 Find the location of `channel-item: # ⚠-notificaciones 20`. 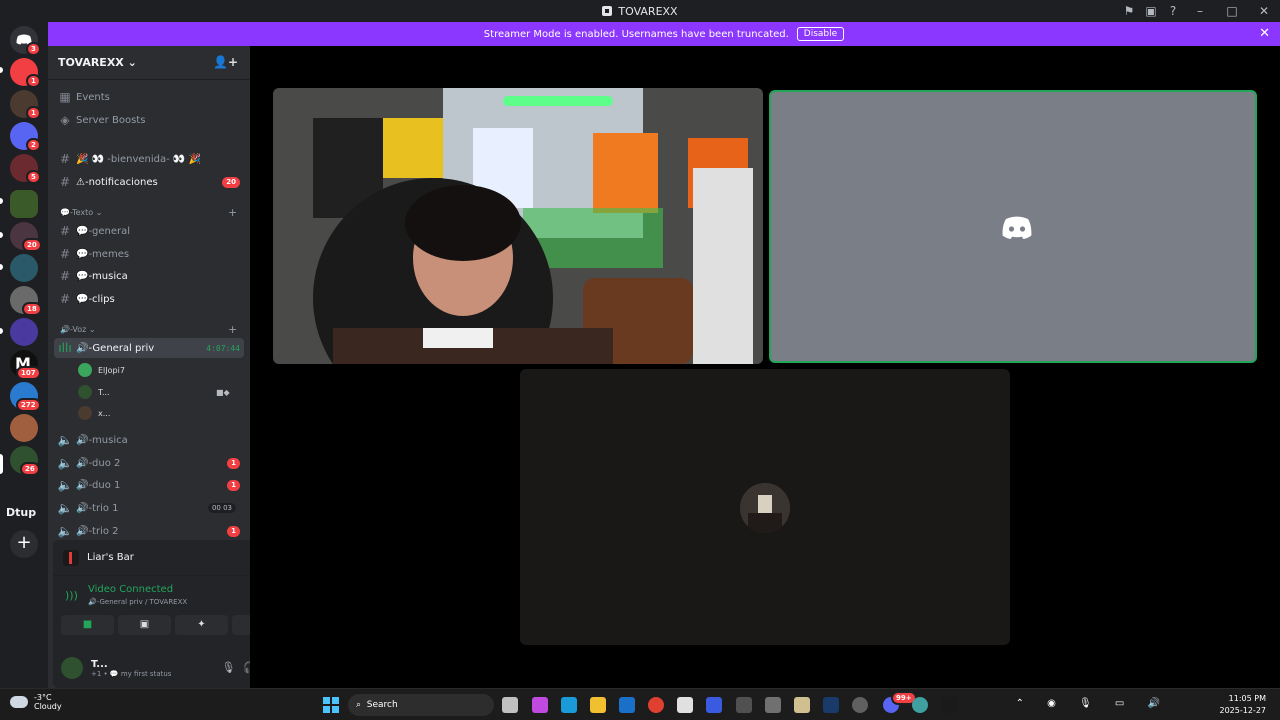

channel-item: # ⚠-notificaciones 20 is located at coordinates (149, 182).